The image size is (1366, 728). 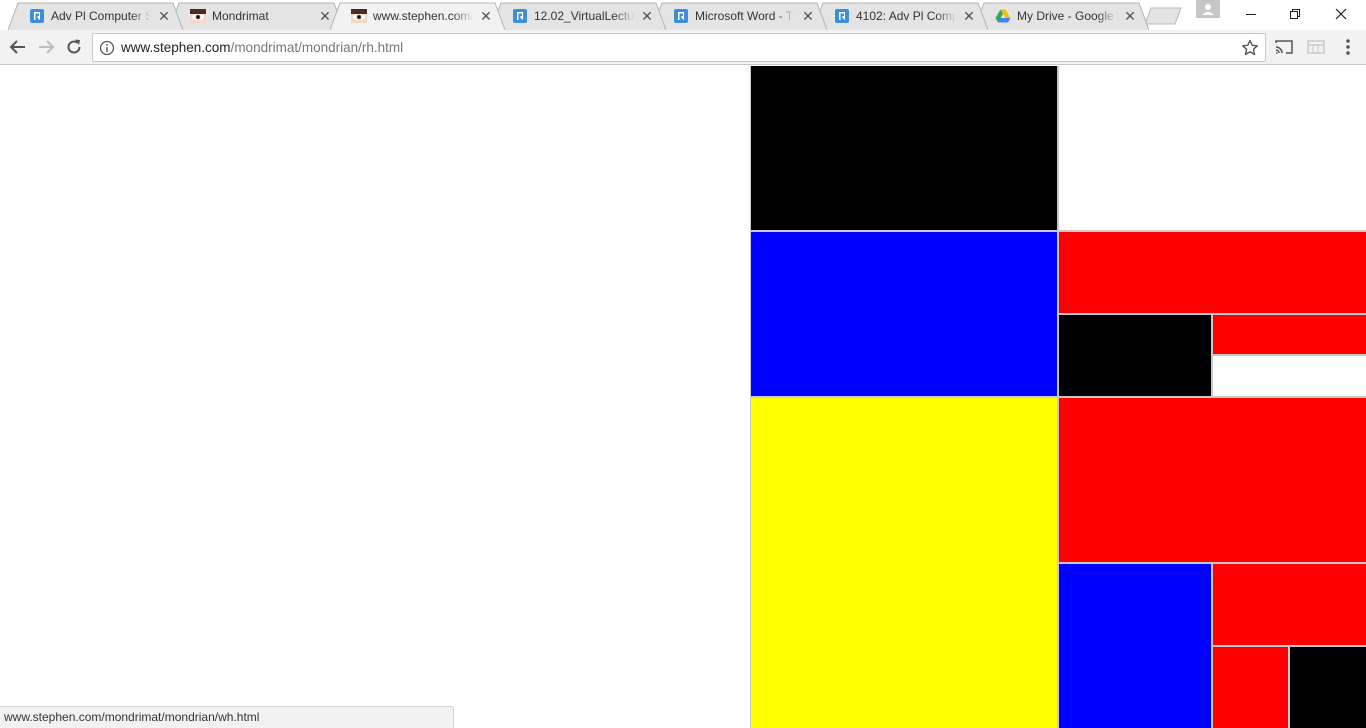 I want to click on block-red-bottom-right-small, so click(x=1289, y=604).